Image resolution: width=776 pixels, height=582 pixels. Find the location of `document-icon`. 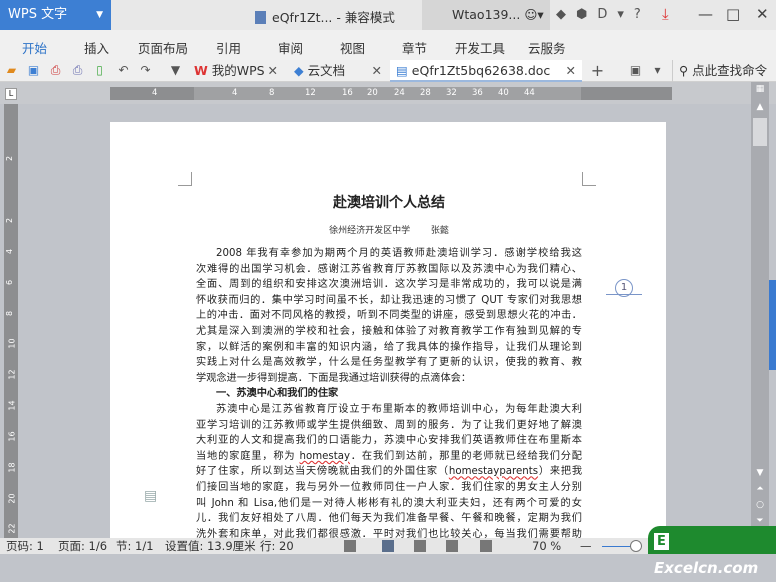

document-icon is located at coordinates (260, 17).